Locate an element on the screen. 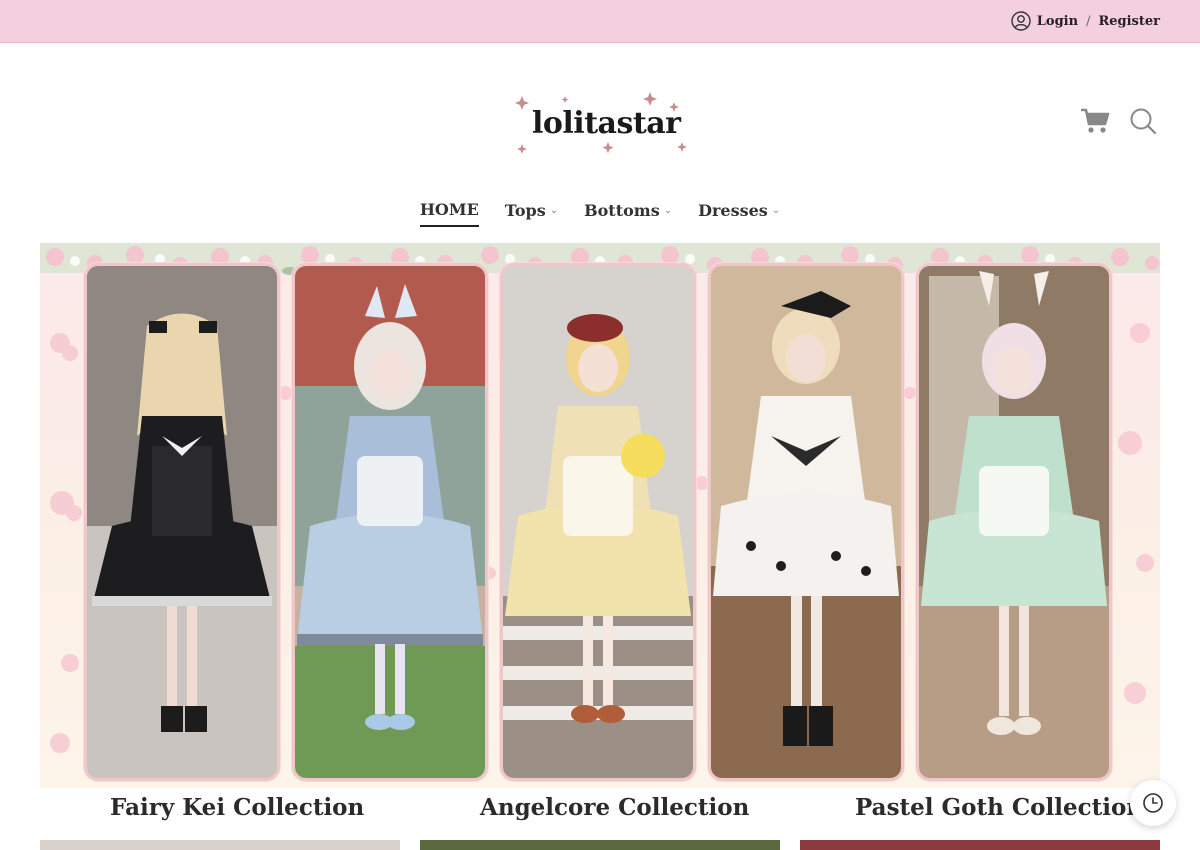  history-button is located at coordinates (1153, 803).